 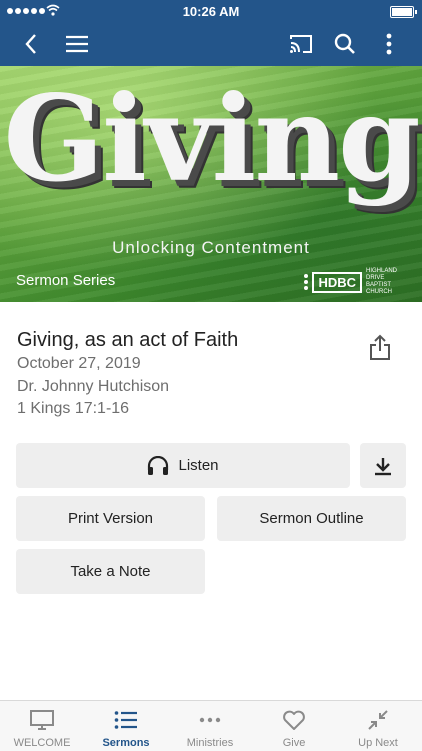 I want to click on back-button, so click(x=31, y=44).